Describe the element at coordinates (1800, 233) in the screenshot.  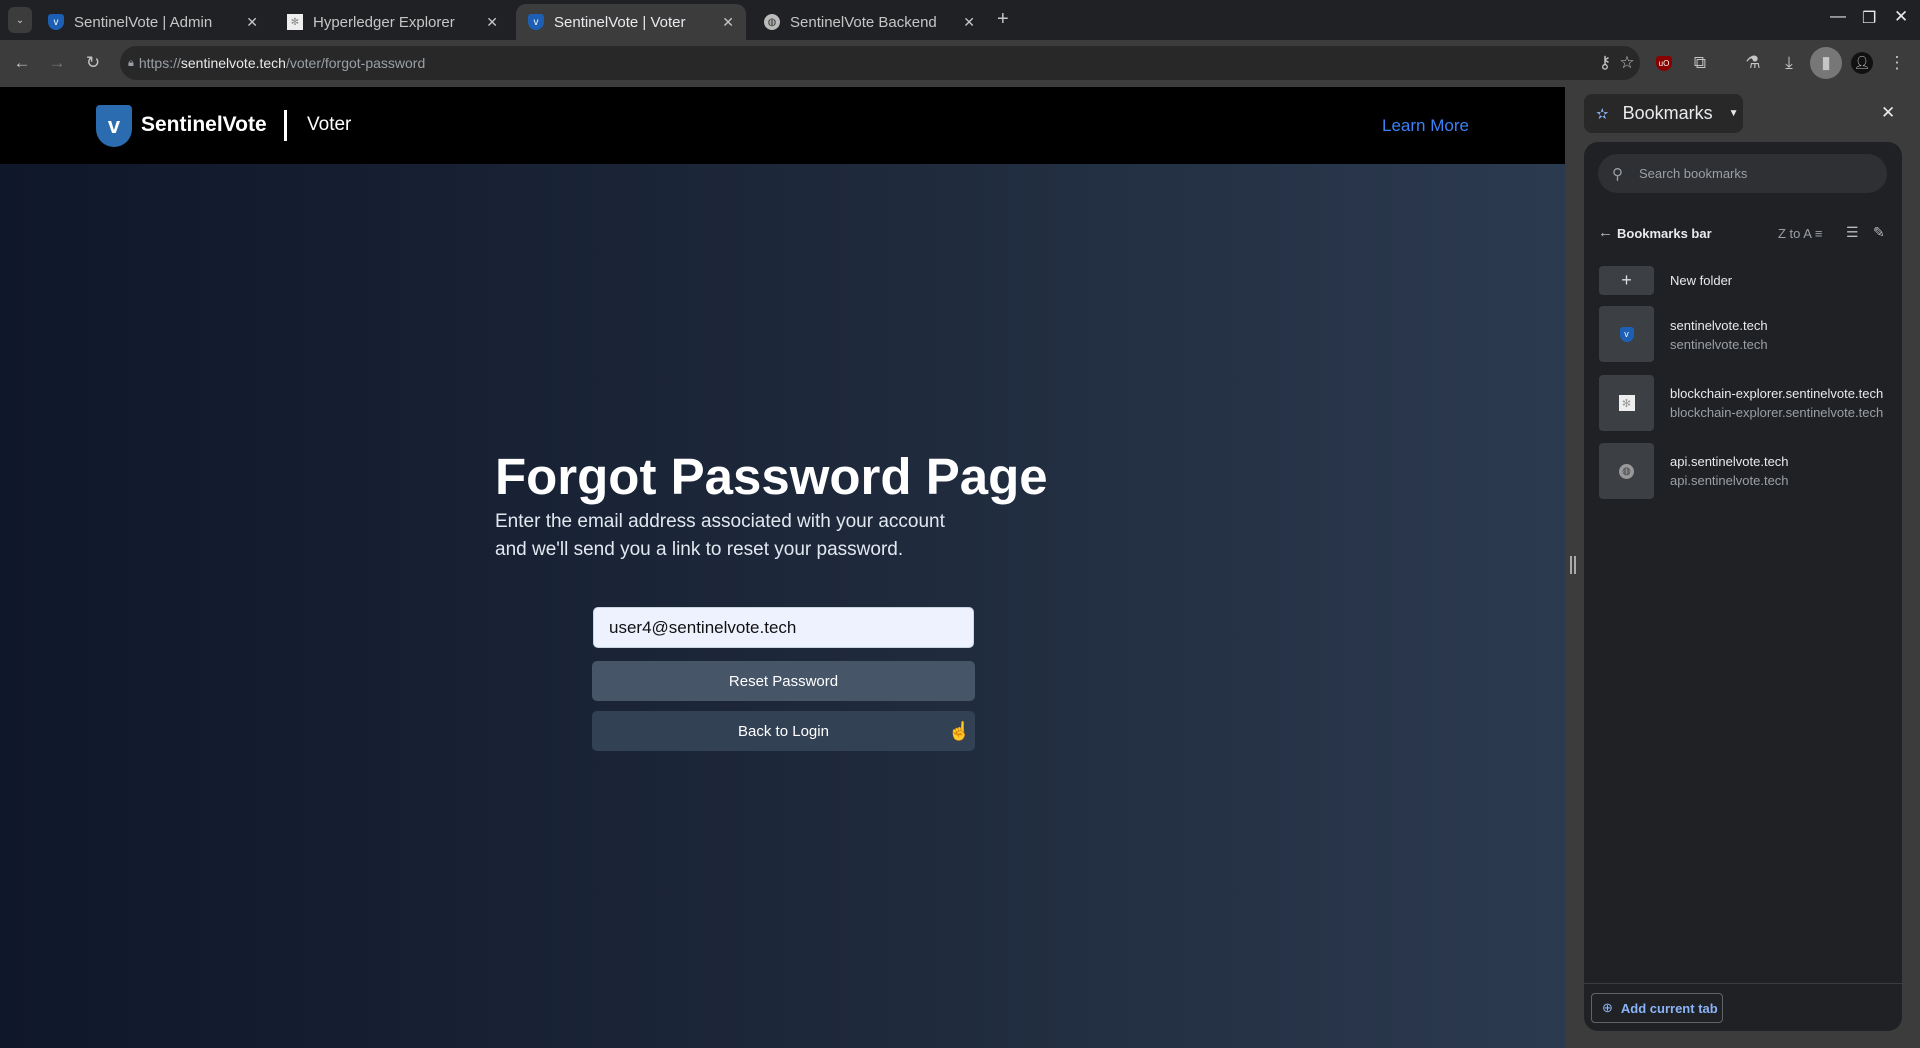
I see `sort-button: Z to A ≡` at that location.